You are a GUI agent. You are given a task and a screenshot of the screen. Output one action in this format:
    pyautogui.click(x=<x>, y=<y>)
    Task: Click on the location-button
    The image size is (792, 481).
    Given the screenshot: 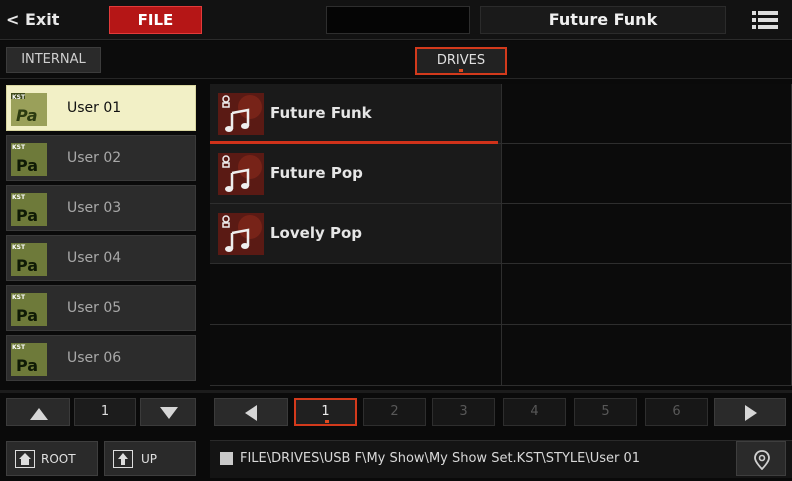 What is the action you would take?
    pyautogui.click(x=761, y=458)
    